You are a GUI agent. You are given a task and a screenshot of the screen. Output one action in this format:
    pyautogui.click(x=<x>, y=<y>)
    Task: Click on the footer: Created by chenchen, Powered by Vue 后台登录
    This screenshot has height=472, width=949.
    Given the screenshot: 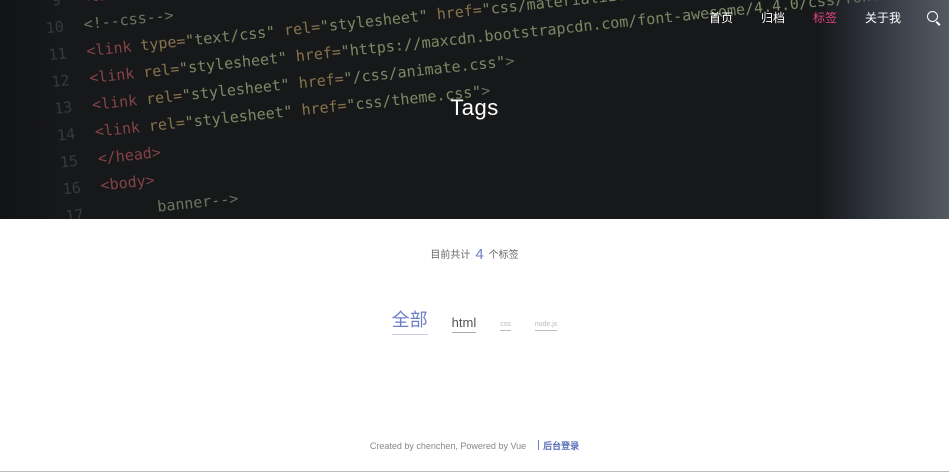 What is the action you would take?
    pyautogui.click(x=474, y=445)
    